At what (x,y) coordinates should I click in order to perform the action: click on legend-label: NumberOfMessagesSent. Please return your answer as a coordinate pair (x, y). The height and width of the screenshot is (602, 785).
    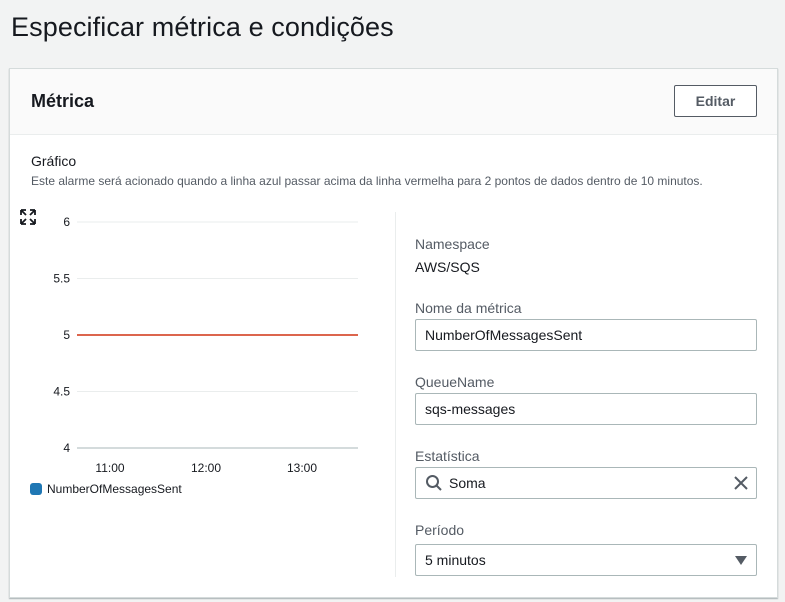
    Looking at the image, I should click on (114, 489).